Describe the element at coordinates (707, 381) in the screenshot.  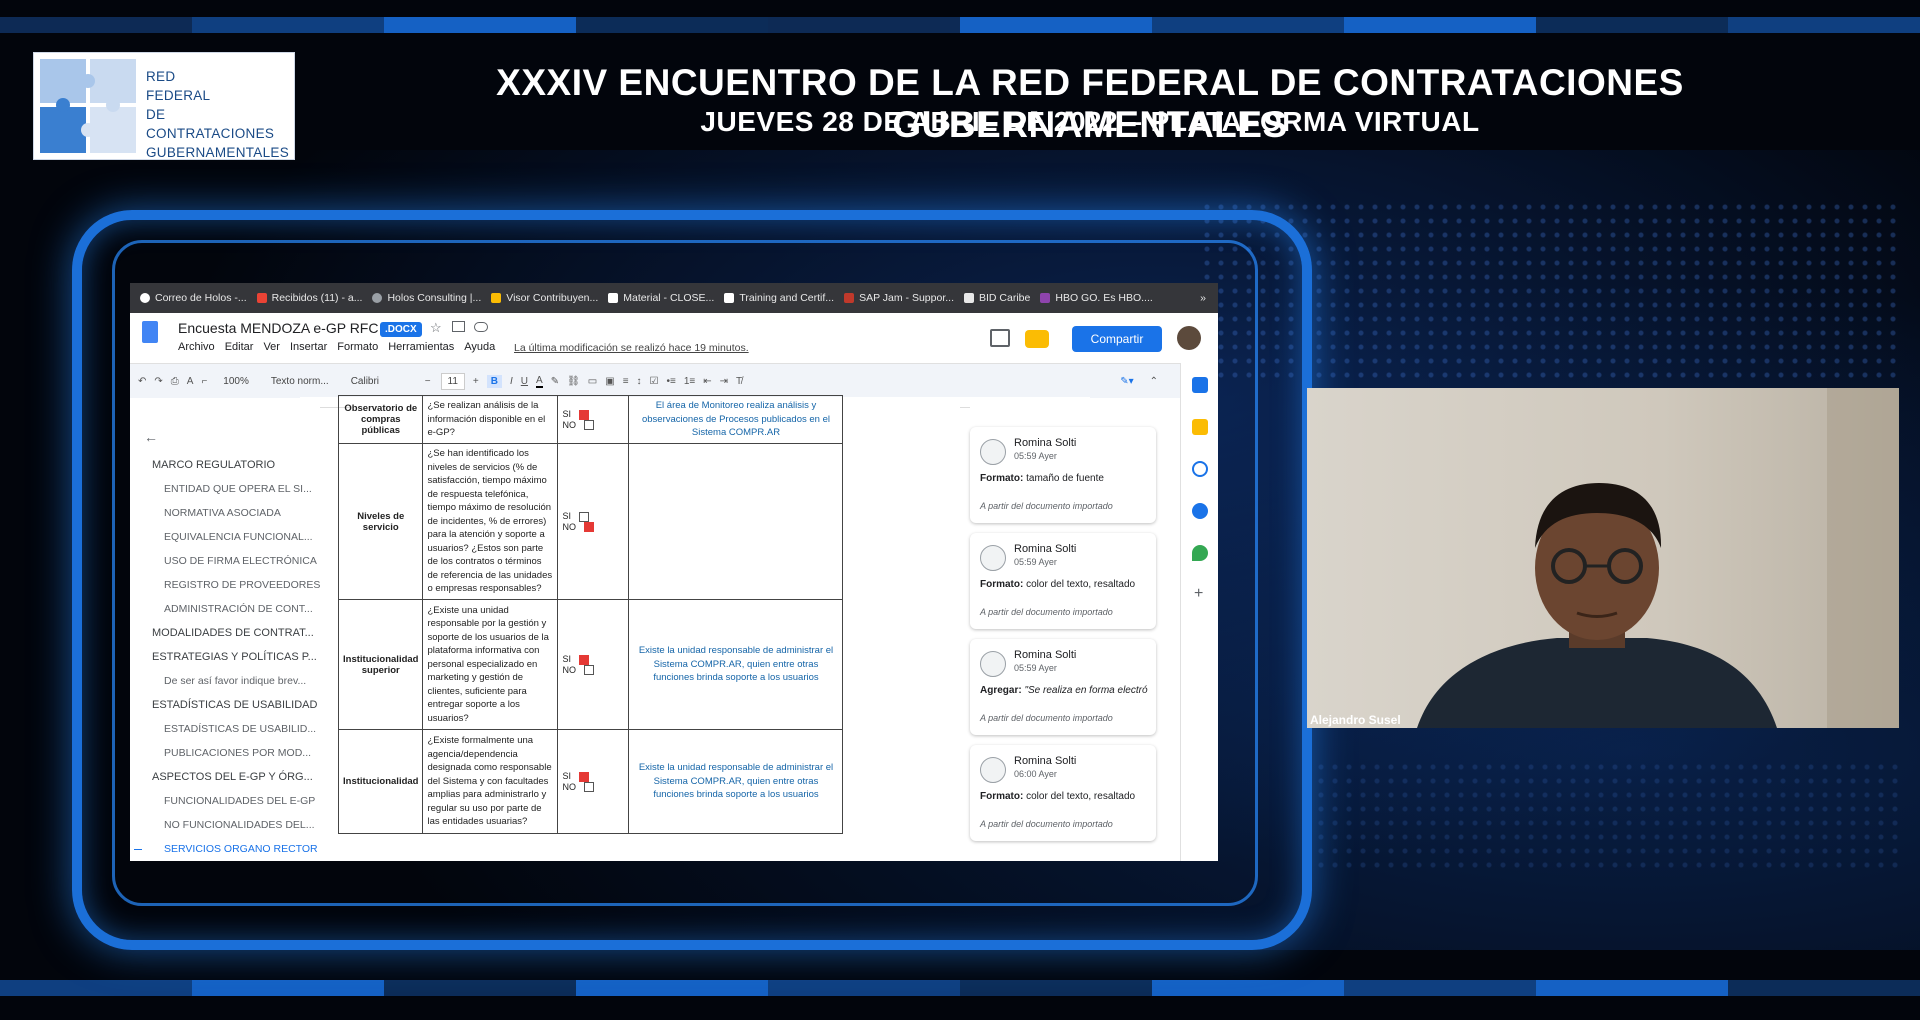
I see `decrease-indent-icon: ⇤` at that location.